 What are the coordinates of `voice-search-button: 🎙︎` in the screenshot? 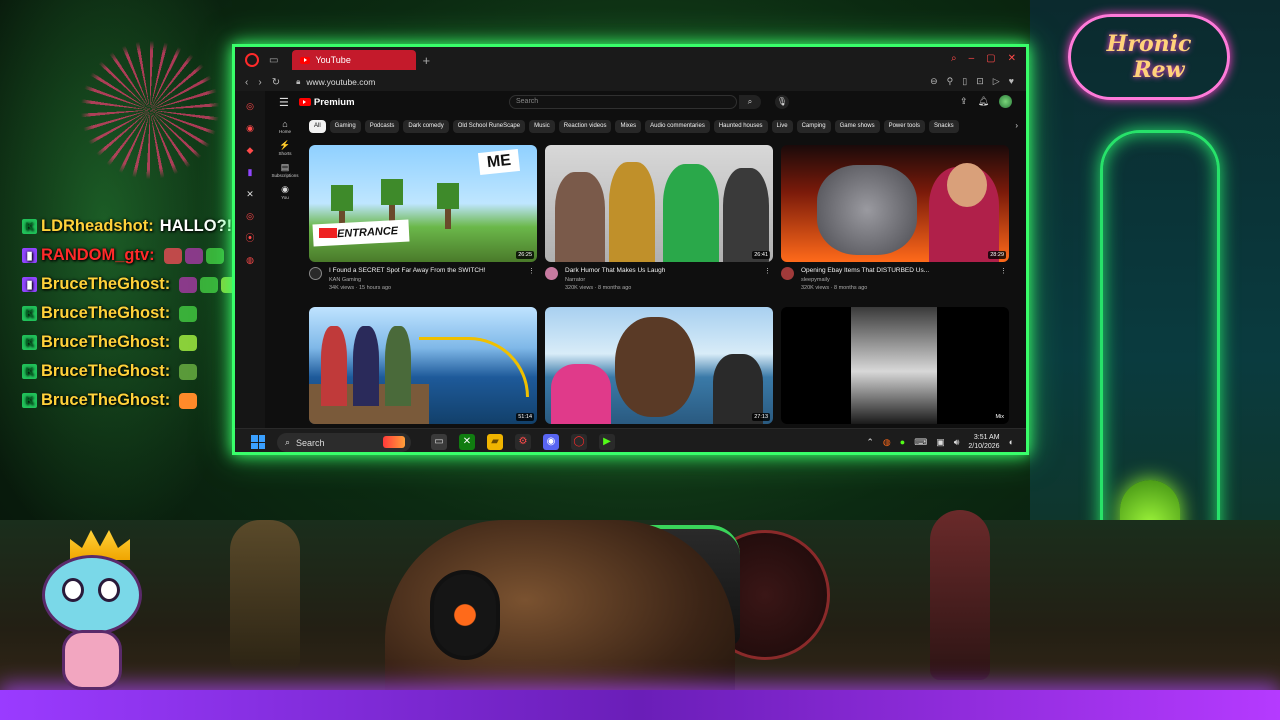 It's located at (782, 102).